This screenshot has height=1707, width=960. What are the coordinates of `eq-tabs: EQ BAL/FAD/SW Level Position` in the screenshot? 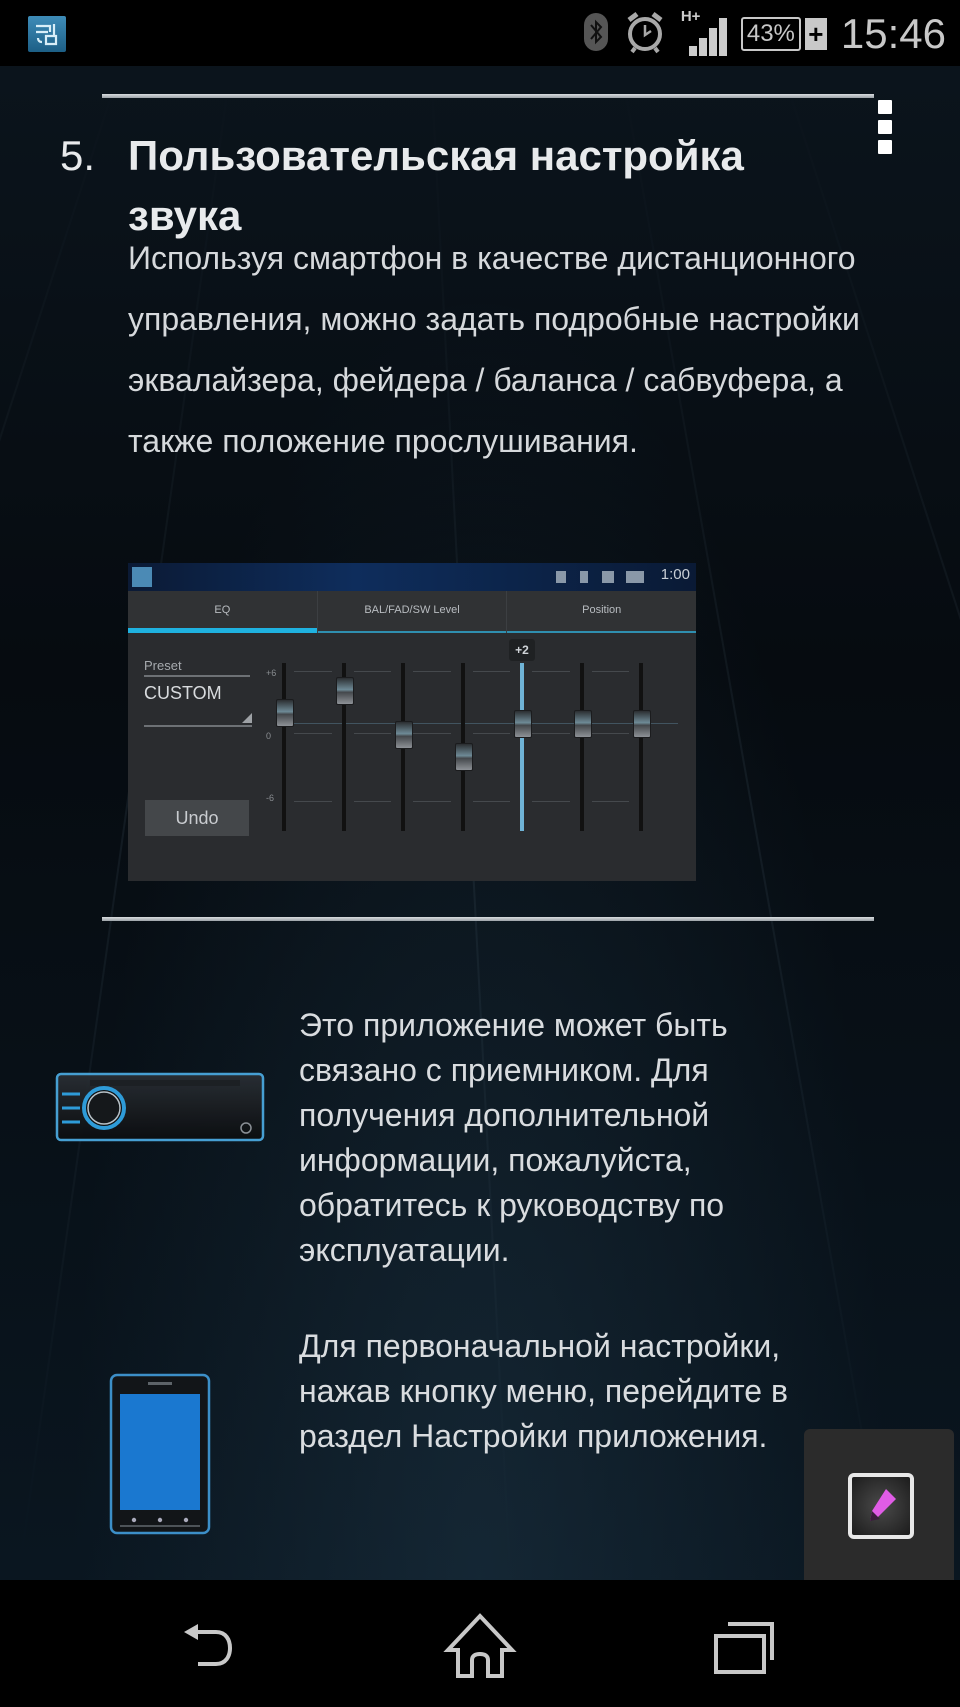 It's located at (412, 612).